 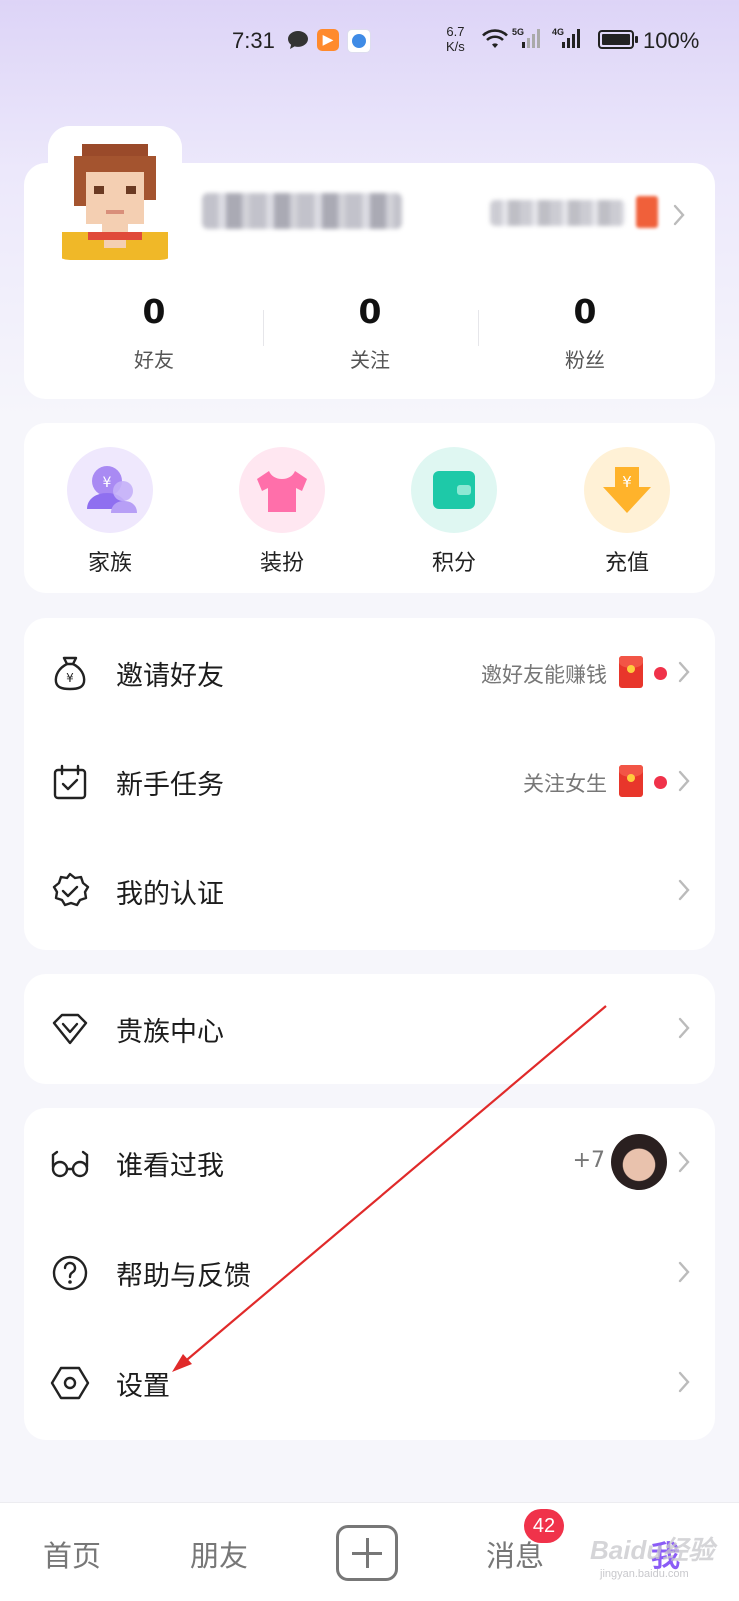 I want to click on menu-who-viewed-me: 谁看过我 +7, so click(x=369, y=1163).